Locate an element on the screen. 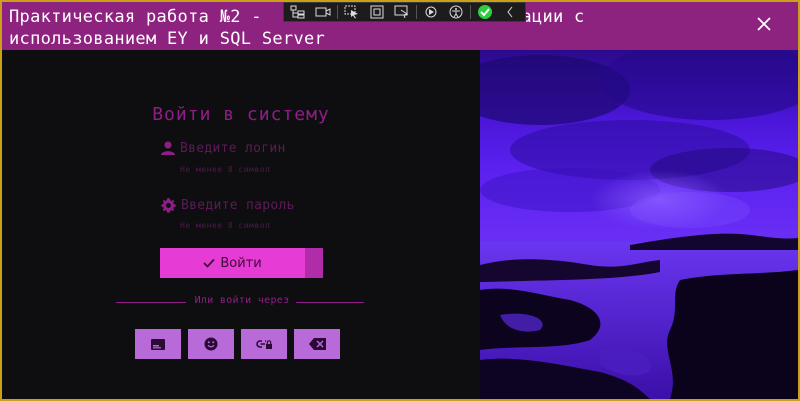 Image resolution: width=800 pixels, height=401 pixels. checkmark-icon is located at coordinates (209, 263).